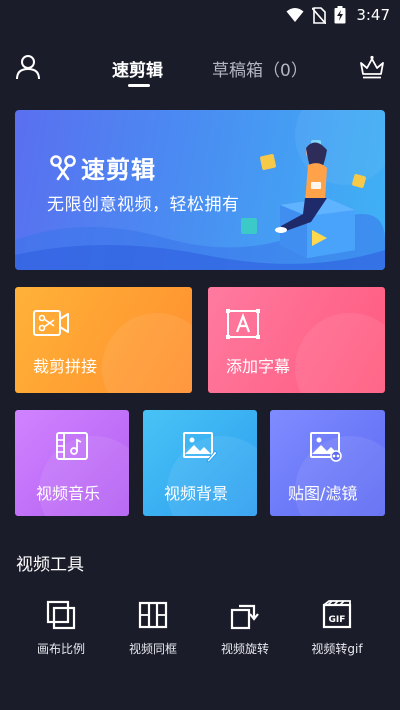  What do you see at coordinates (337, 649) in the screenshot?
I see `tool-video-to-gif-label: 视频转gif` at bounding box center [337, 649].